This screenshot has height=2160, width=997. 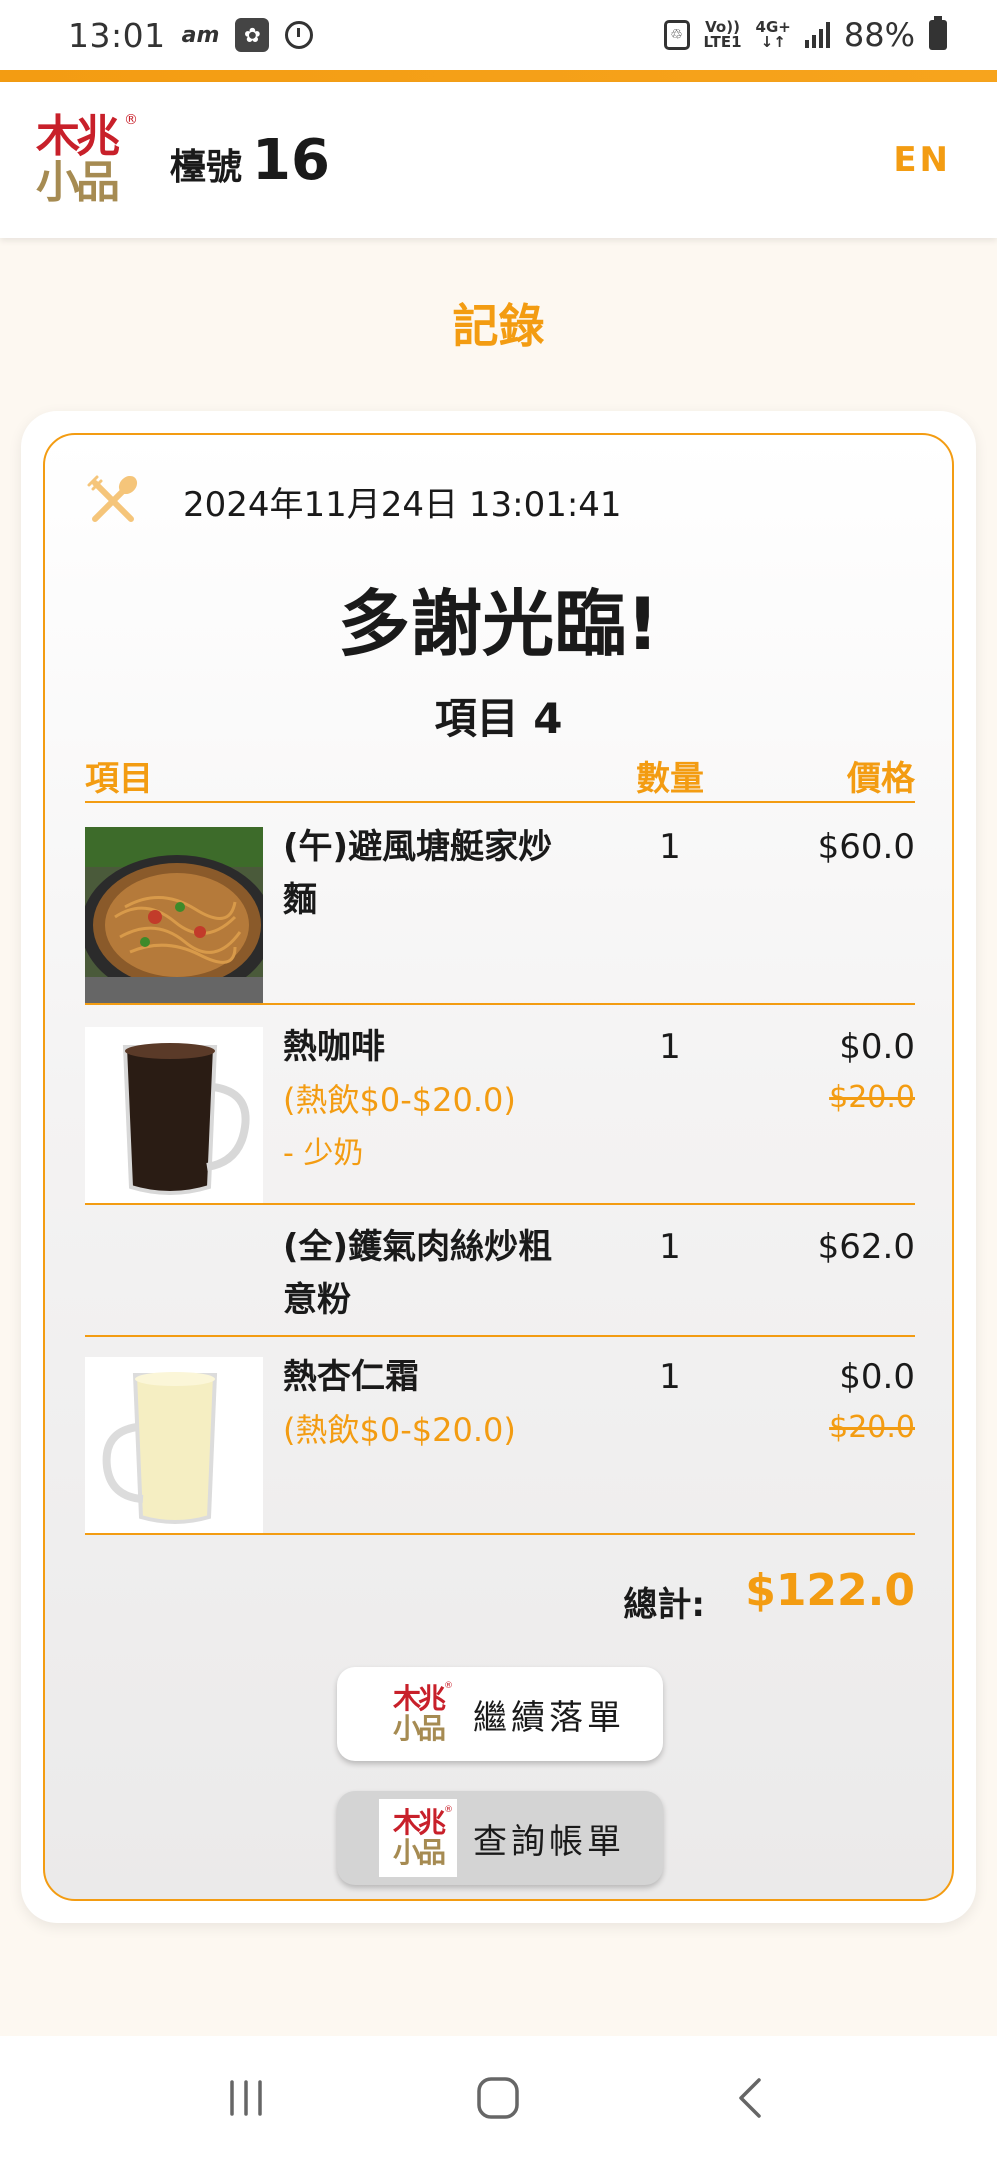 What do you see at coordinates (881, 779) in the screenshot?
I see `column-header-price: 價格` at bounding box center [881, 779].